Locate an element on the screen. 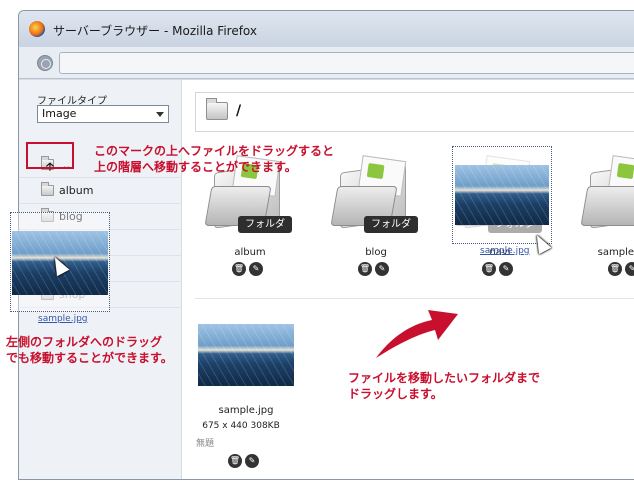 The width and height of the screenshot is (634, 500). curved-arrow-icon is located at coordinates (417, 334).